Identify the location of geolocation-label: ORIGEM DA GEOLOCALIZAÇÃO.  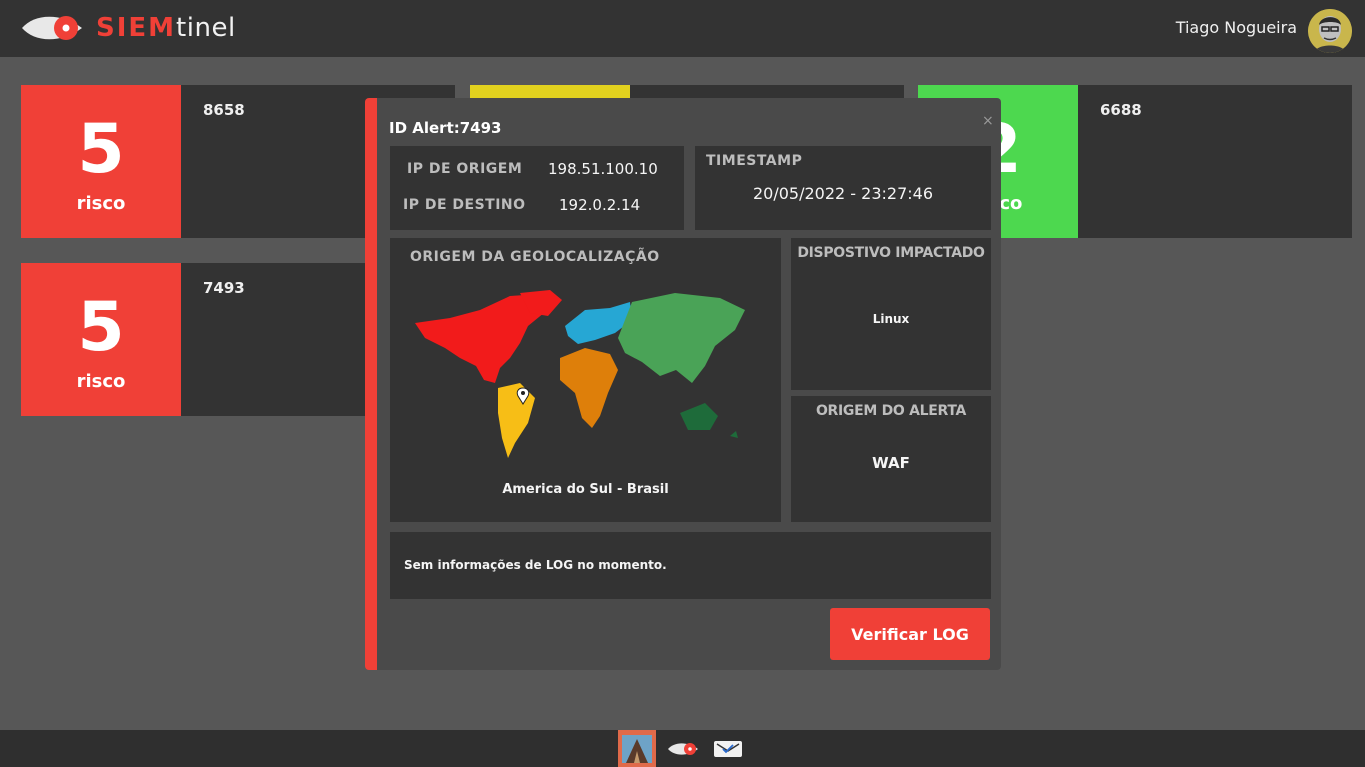
(535, 257).